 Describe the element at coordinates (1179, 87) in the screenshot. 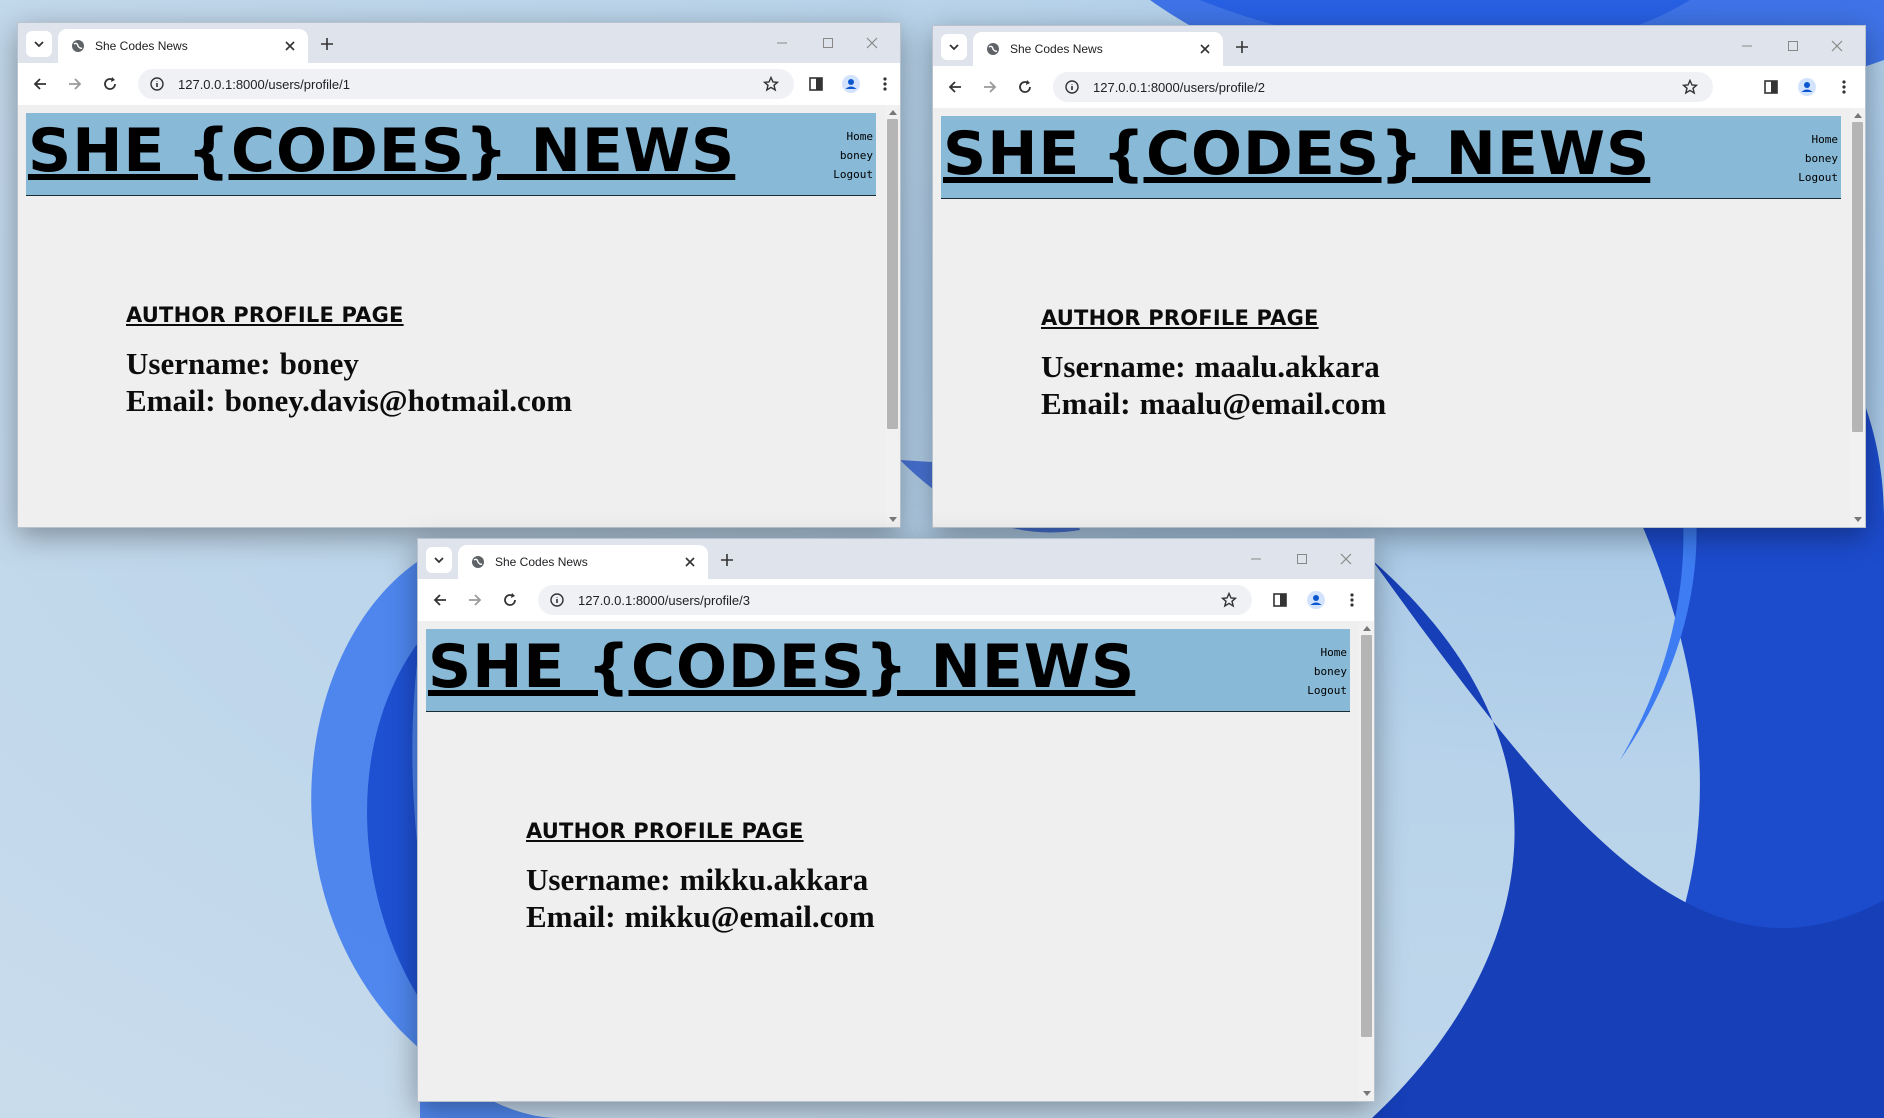

I see `url-text: 127.0.0.1:8000/users/profile/2` at that location.